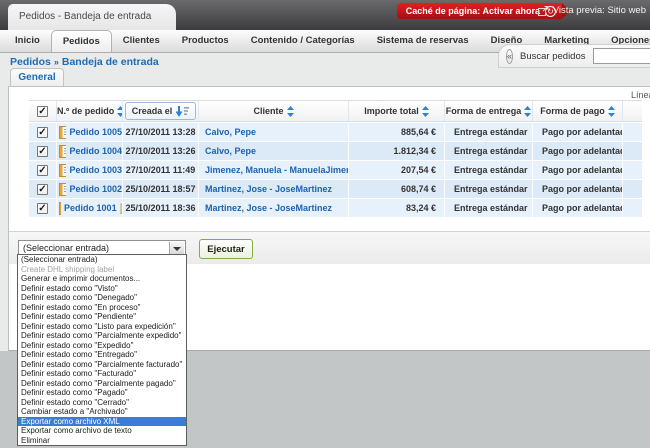 The height and width of the screenshot is (448, 650). What do you see at coordinates (226, 249) in the screenshot?
I see `execute-button: Ejecutar` at bounding box center [226, 249].